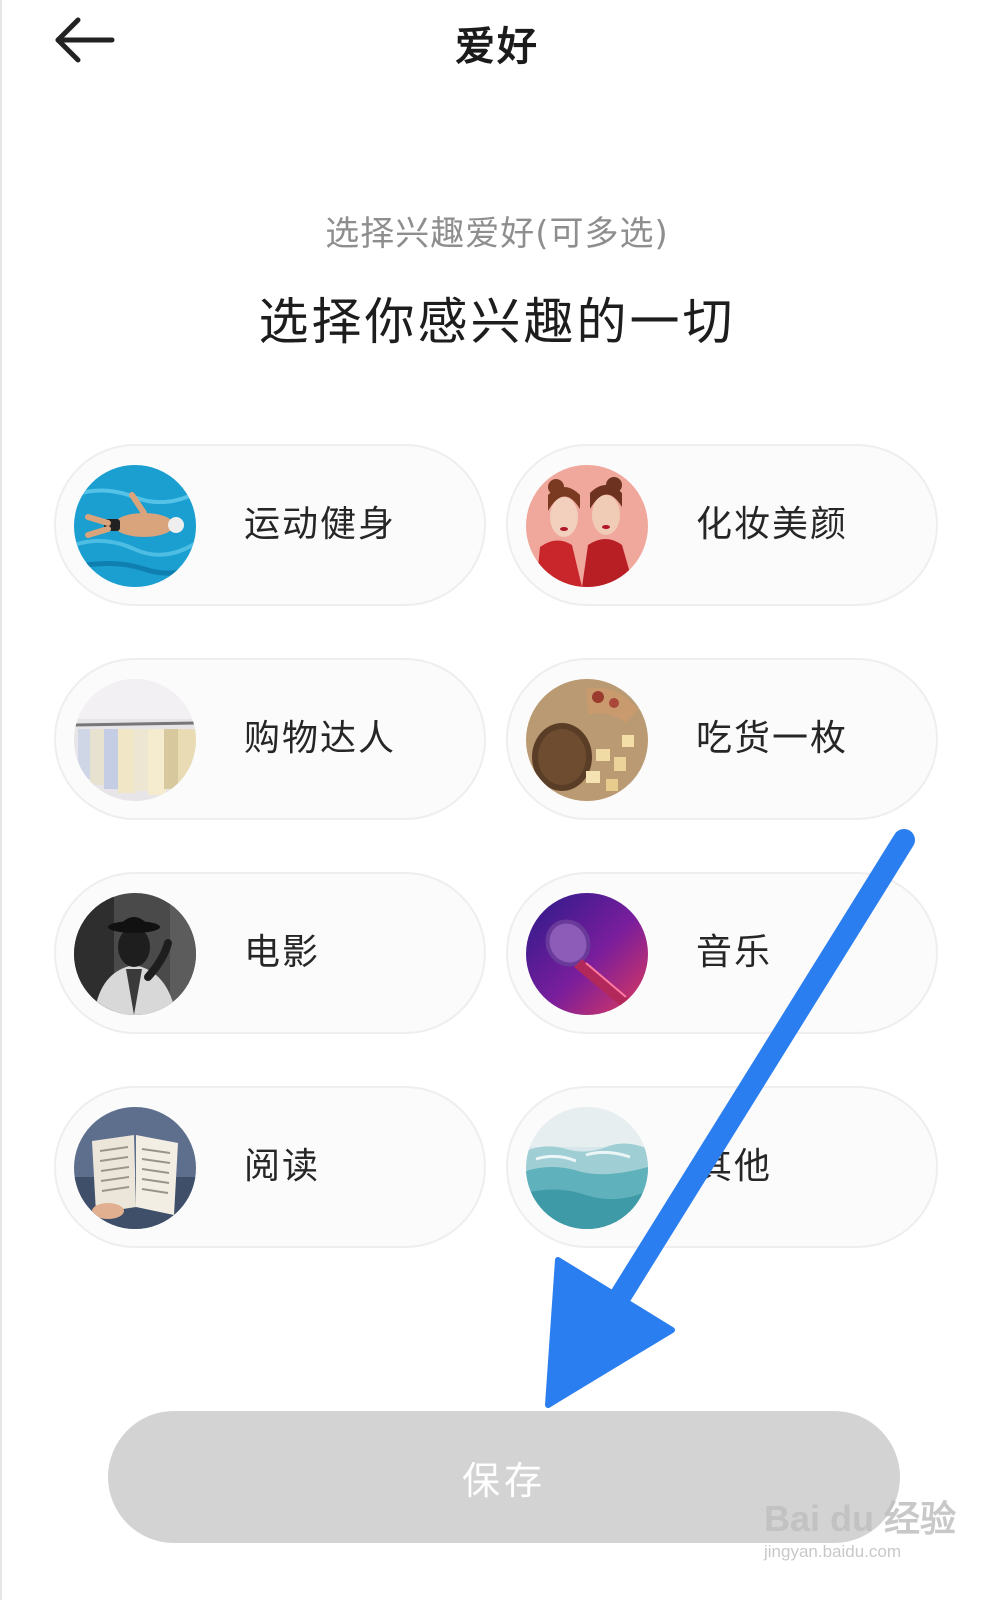 The width and height of the screenshot is (994, 1600). I want to click on interest-option-reading: 阅读, so click(270, 1167).